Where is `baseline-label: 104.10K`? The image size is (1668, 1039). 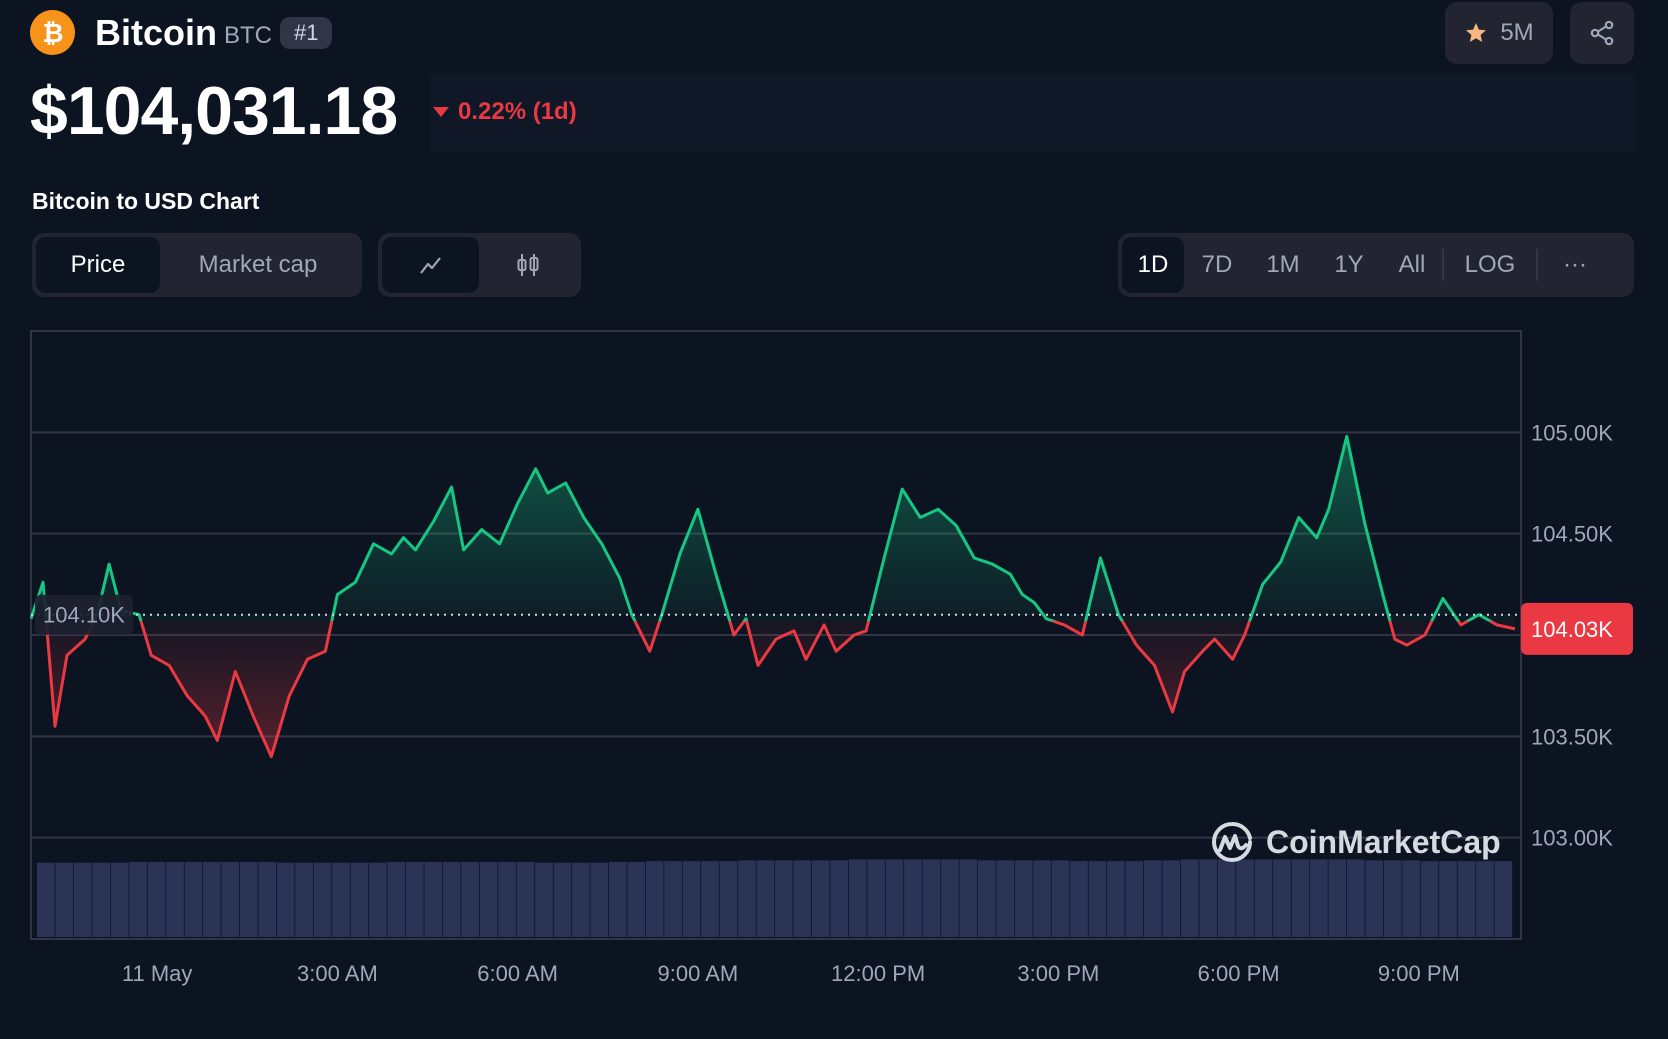
baseline-label: 104.10K is located at coordinates (84, 615).